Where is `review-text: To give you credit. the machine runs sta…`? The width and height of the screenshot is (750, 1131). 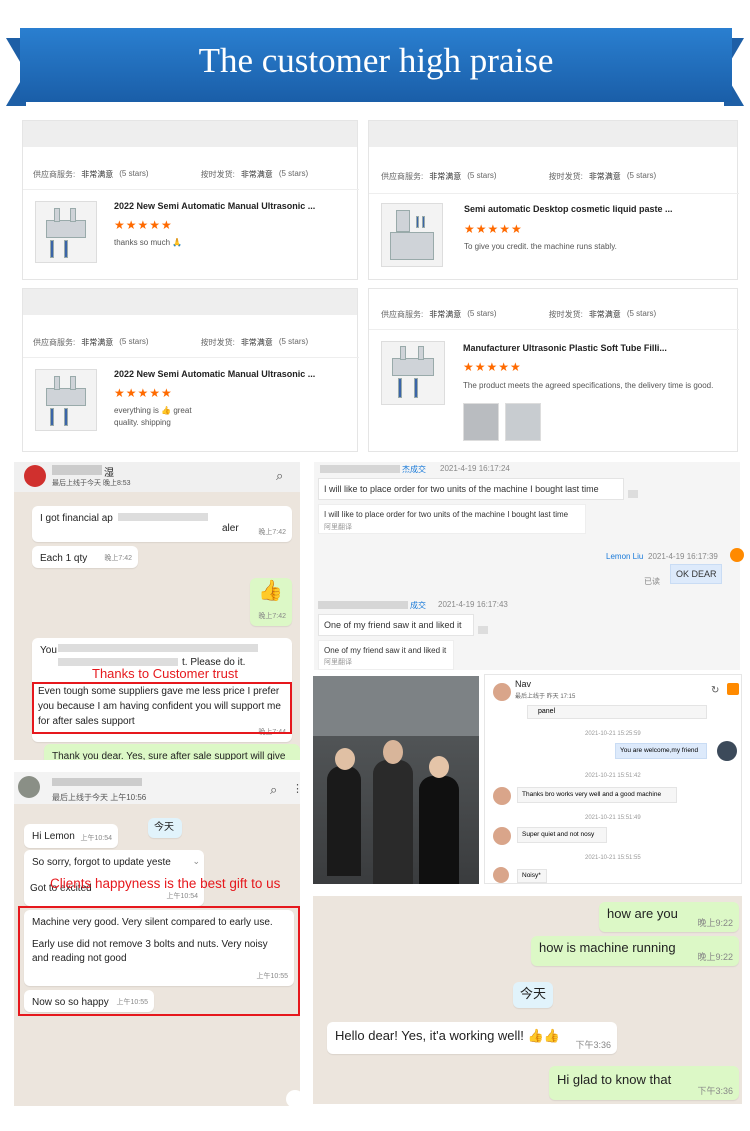
review-text: To give you credit. the machine runs sta… is located at coordinates (540, 246).